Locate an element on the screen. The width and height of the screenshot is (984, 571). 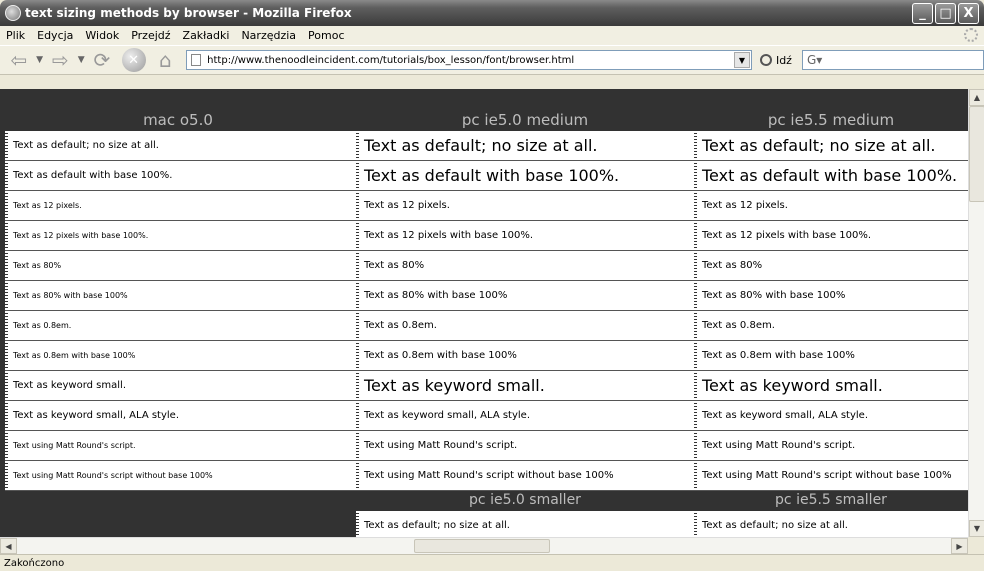
menu-plik: Plik is located at coordinates (15, 35).